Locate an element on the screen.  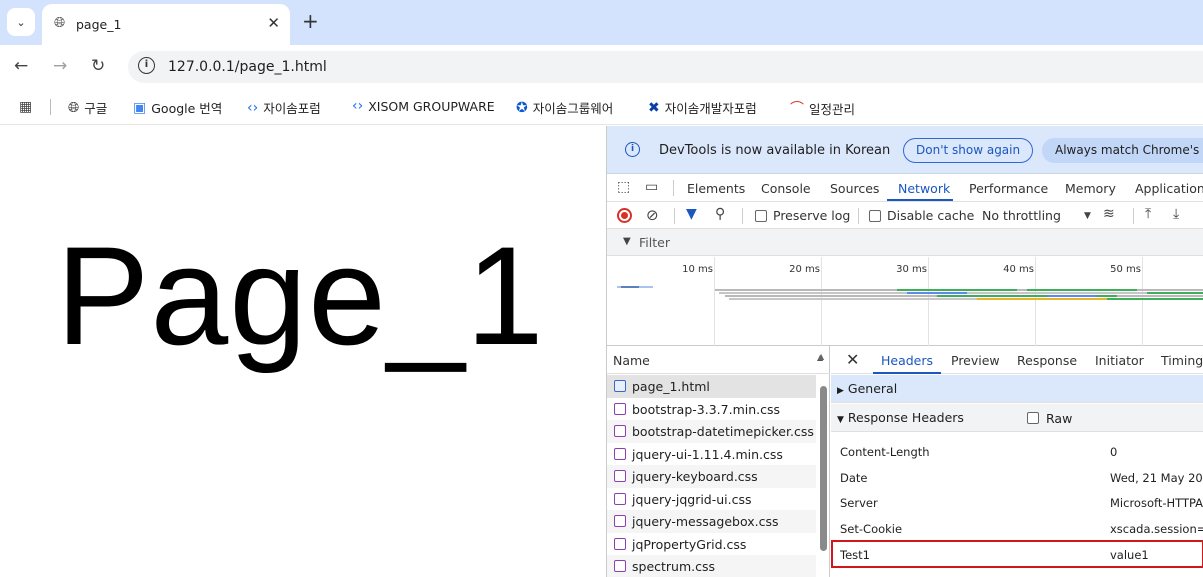
apps-grid-icon: ▦ is located at coordinates (25, 107).